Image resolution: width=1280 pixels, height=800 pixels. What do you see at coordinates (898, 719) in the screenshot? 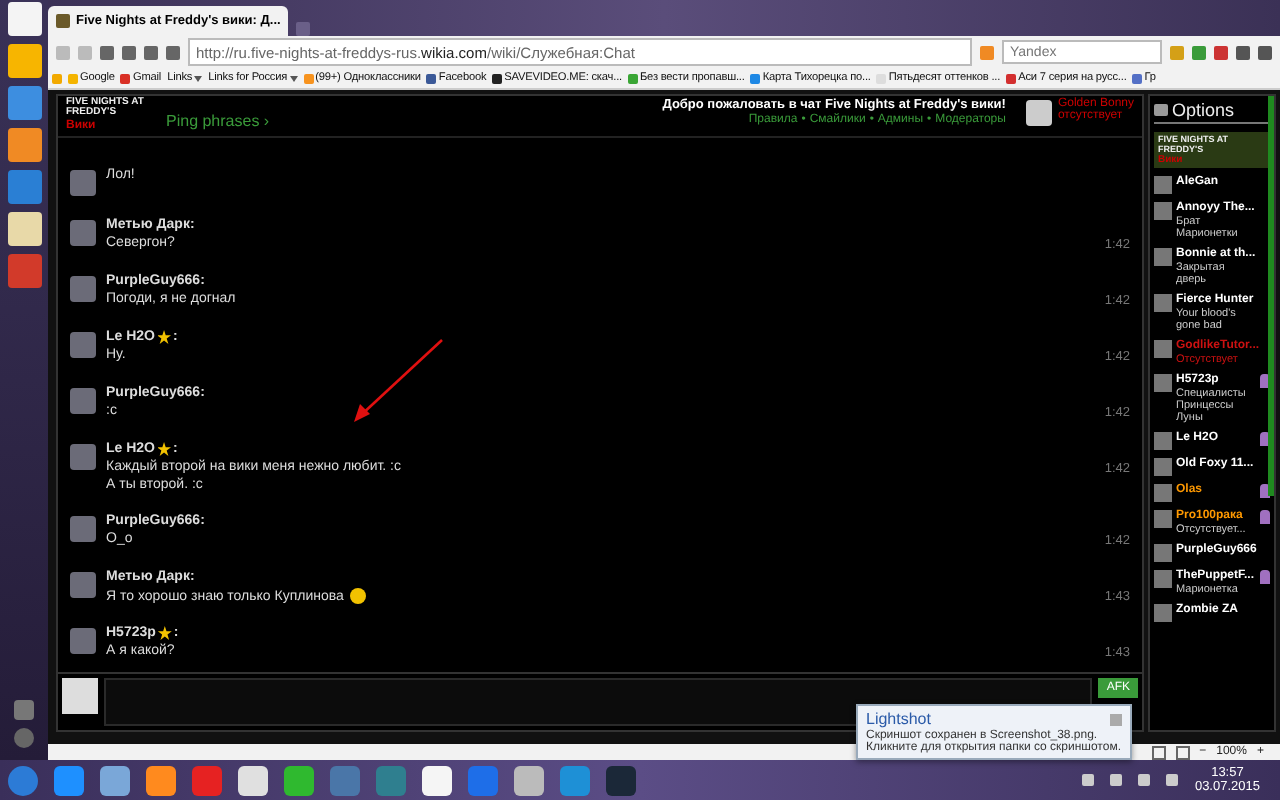
I see `notification-title: Lightshot` at bounding box center [898, 719].